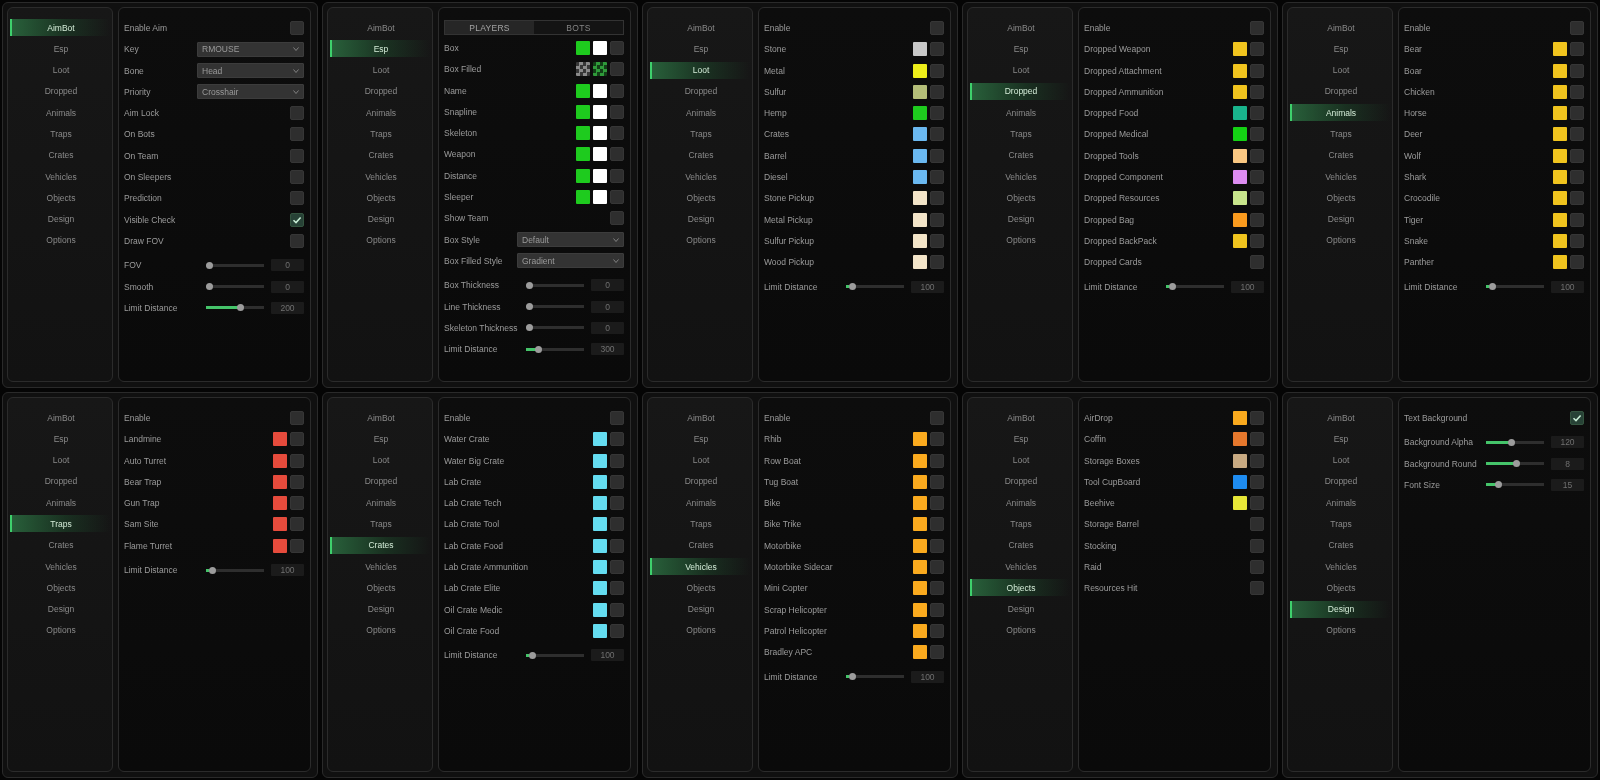 The width and height of the screenshot is (1600, 780). I want to click on tab: PLAYERS, so click(489, 28).